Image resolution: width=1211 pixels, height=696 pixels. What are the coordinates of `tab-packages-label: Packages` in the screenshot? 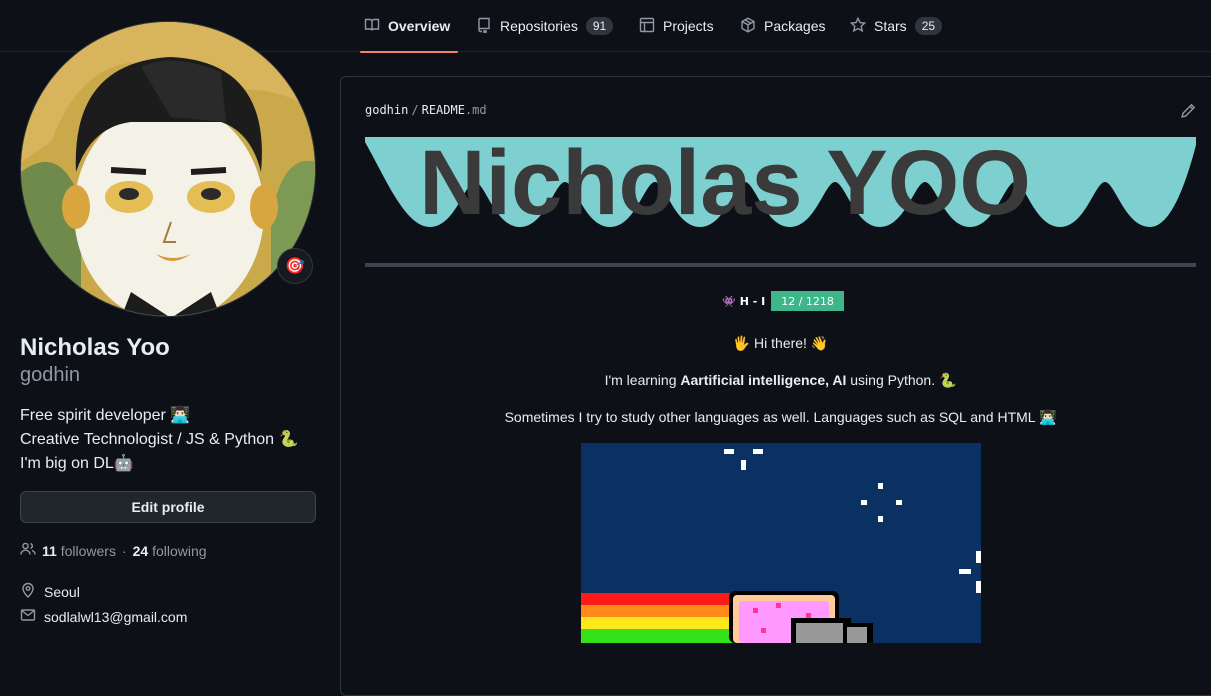 It's located at (795, 26).